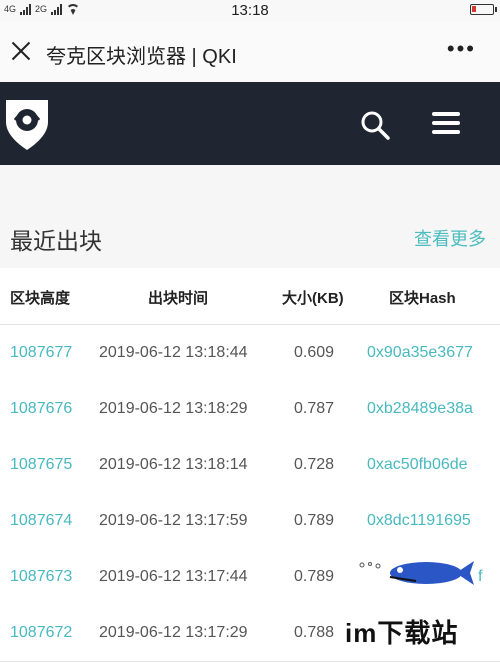  What do you see at coordinates (314, 464) in the screenshot?
I see `block-size: 0.728` at bounding box center [314, 464].